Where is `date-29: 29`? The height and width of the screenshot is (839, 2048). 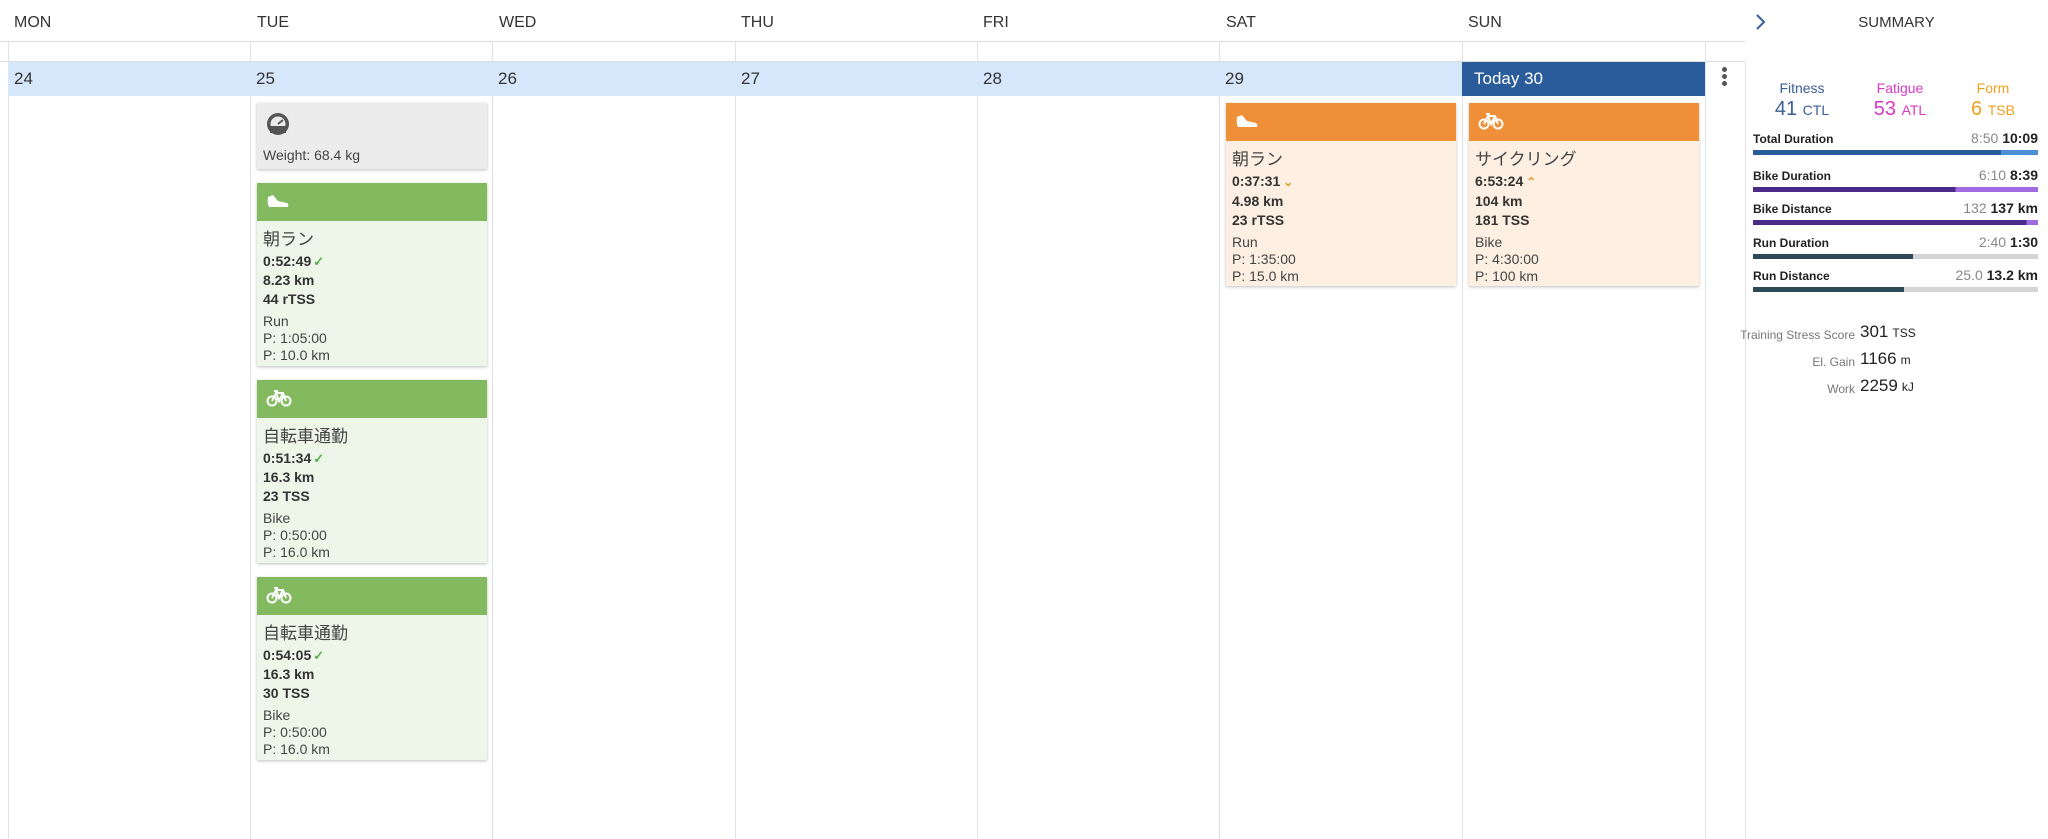 date-29: 29 is located at coordinates (1231, 79).